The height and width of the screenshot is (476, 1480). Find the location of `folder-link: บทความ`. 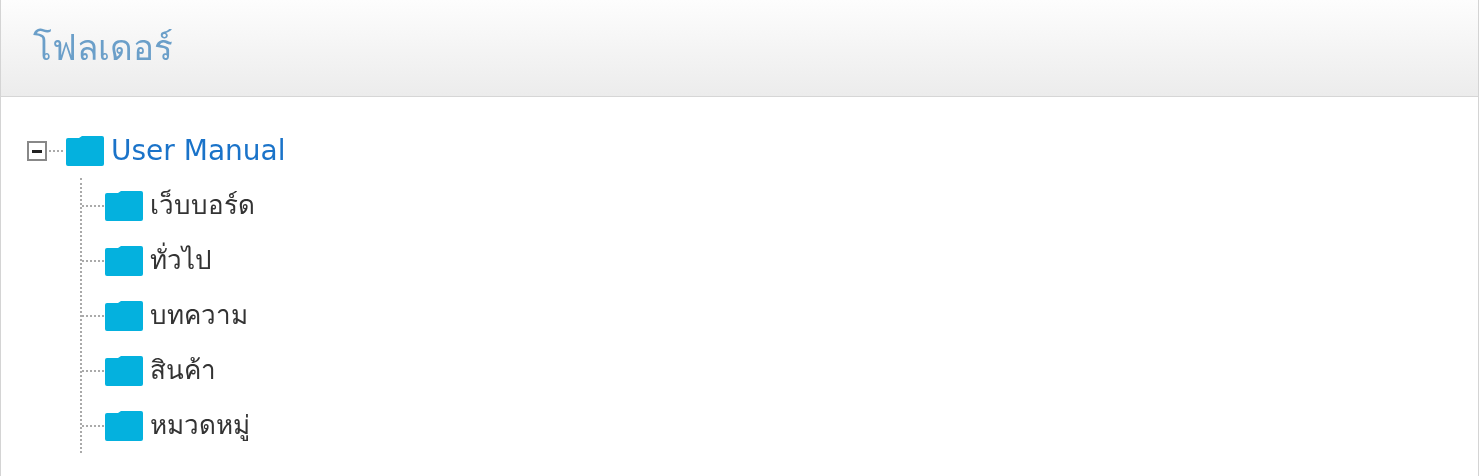

folder-link: บทความ is located at coordinates (199, 315).